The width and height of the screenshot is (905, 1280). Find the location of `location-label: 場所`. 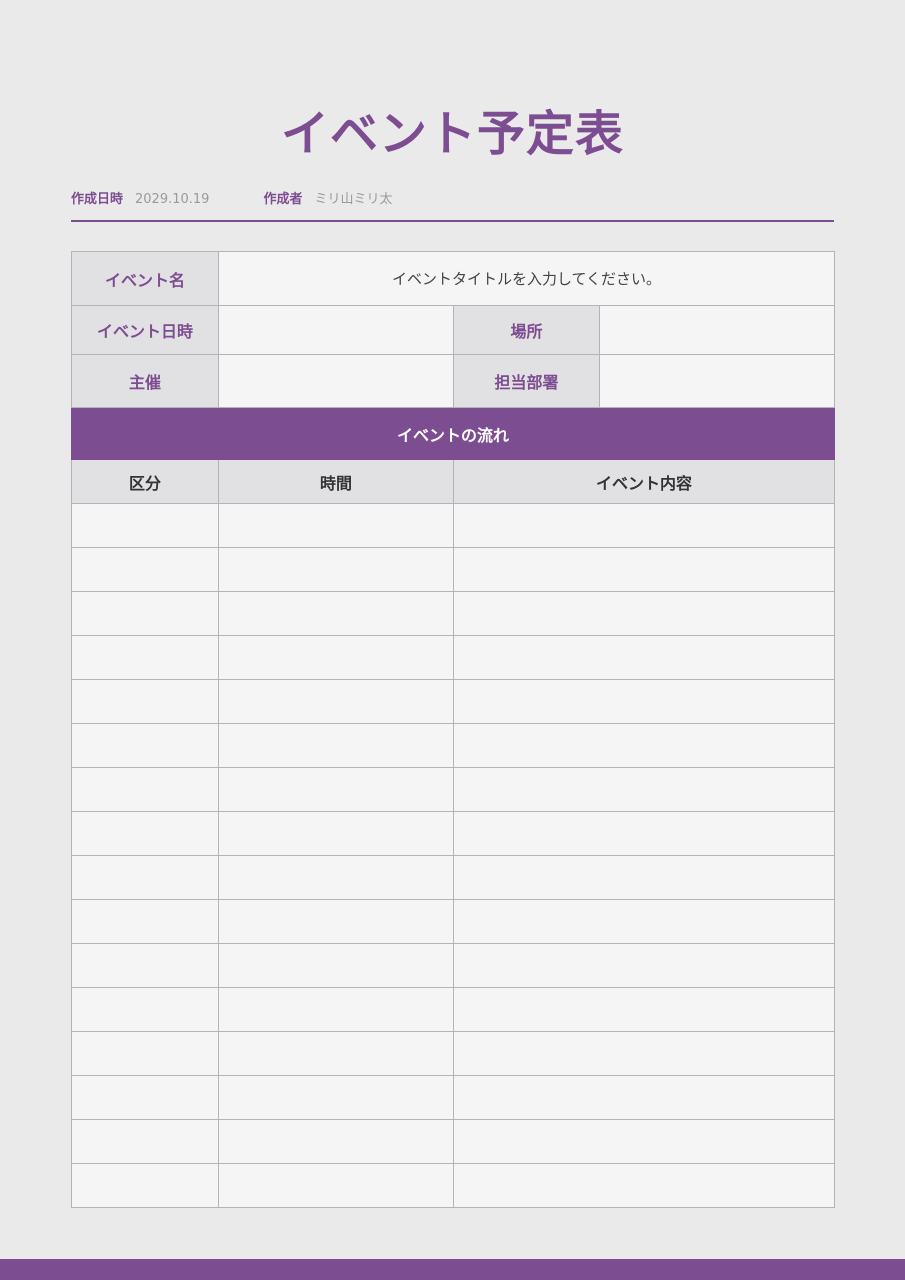

location-label: 場所 is located at coordinates (526, 330).